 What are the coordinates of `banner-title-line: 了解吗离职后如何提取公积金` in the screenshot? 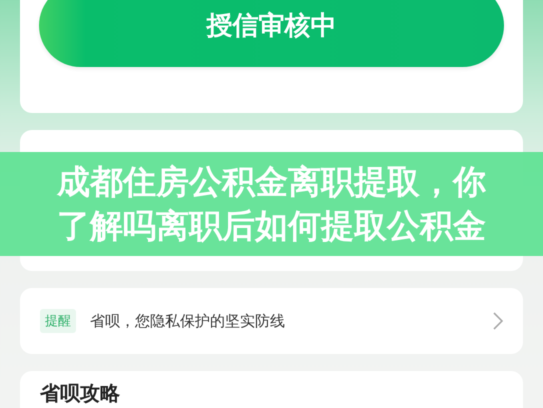 It's located at (271, 226).